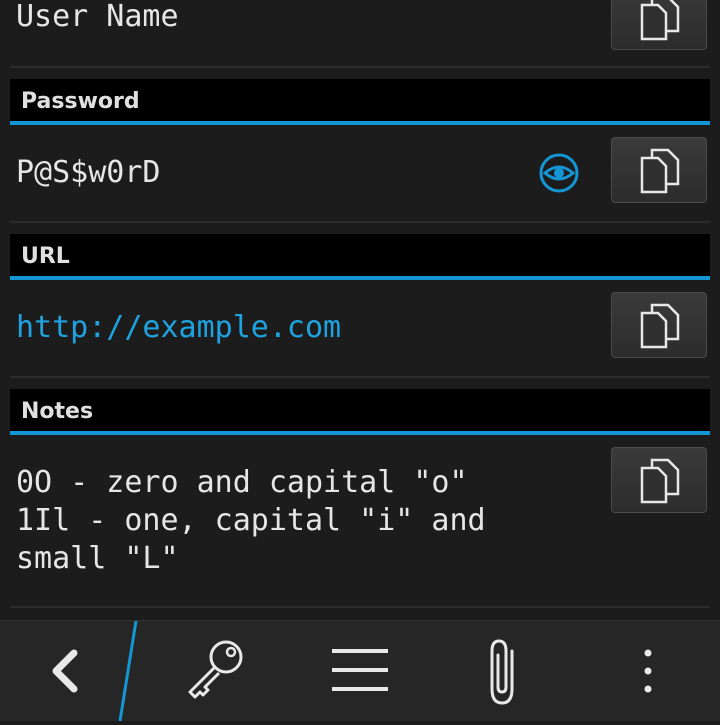 The width and height of the screenshot is (720, 725). I want to click on back-button, so click(60, 671).